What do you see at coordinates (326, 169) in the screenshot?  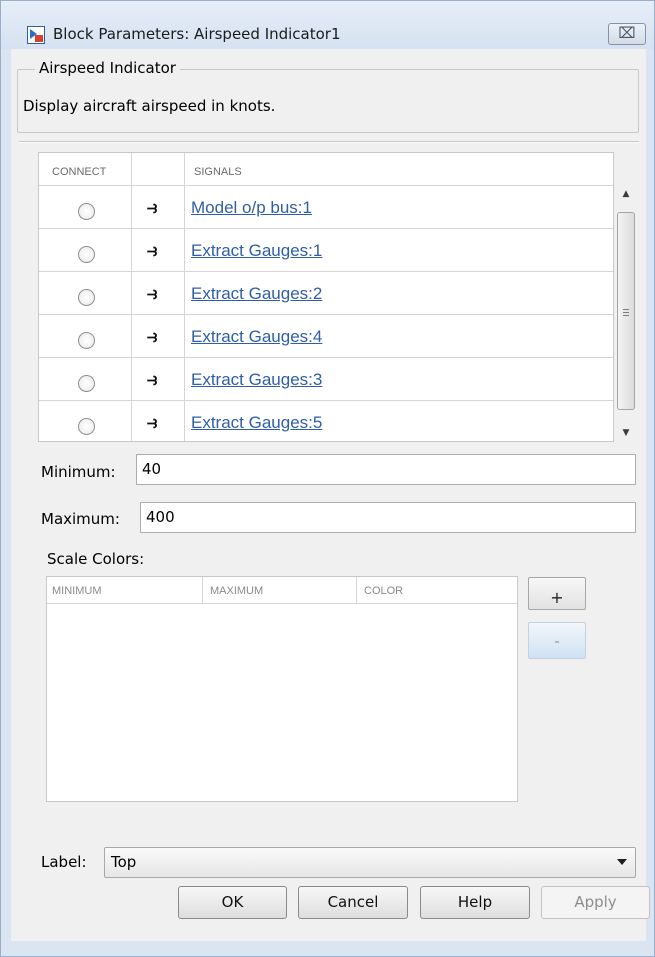 I see `signals-table-header: CONNECT SIGNALS` at bounding box center [326, 169].